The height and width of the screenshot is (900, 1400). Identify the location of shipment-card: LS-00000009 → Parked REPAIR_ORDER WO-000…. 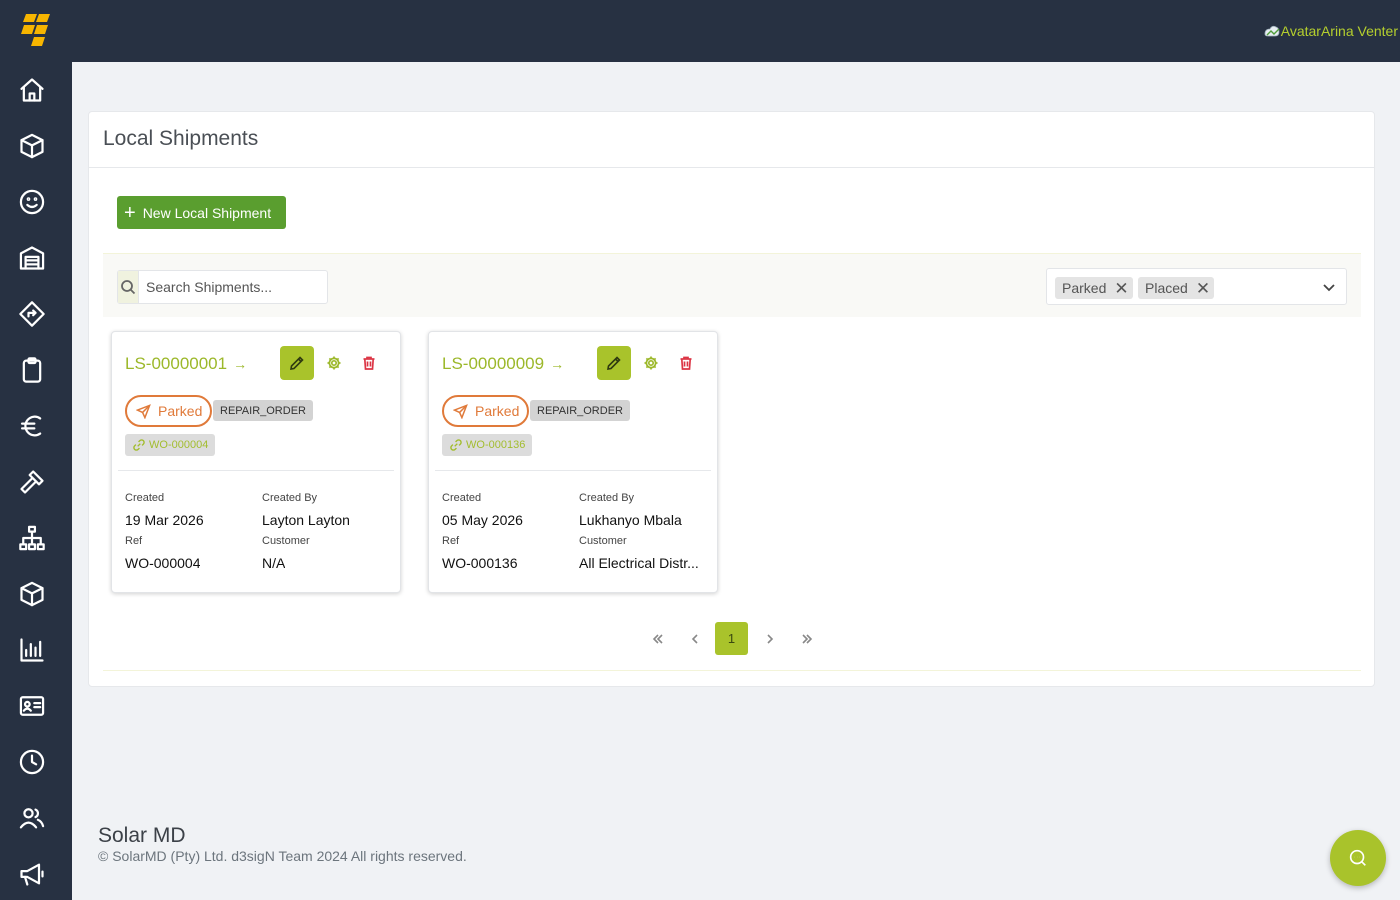
(573, 462).